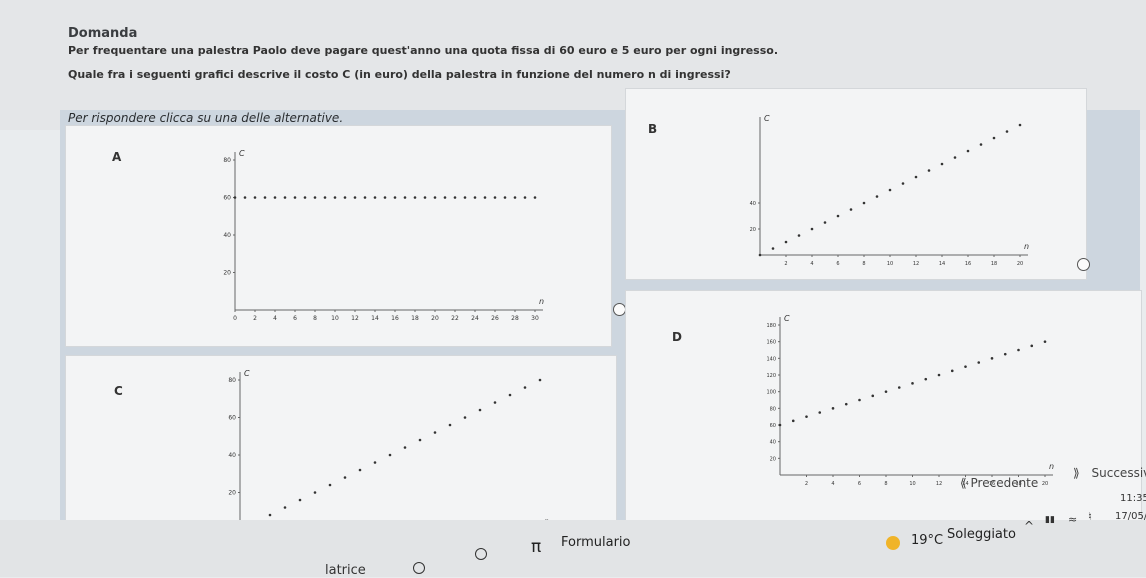 This screenshot has height=578, width=1146. I want to click on next-button: ⟫ Successiv, so click(1109, 473).